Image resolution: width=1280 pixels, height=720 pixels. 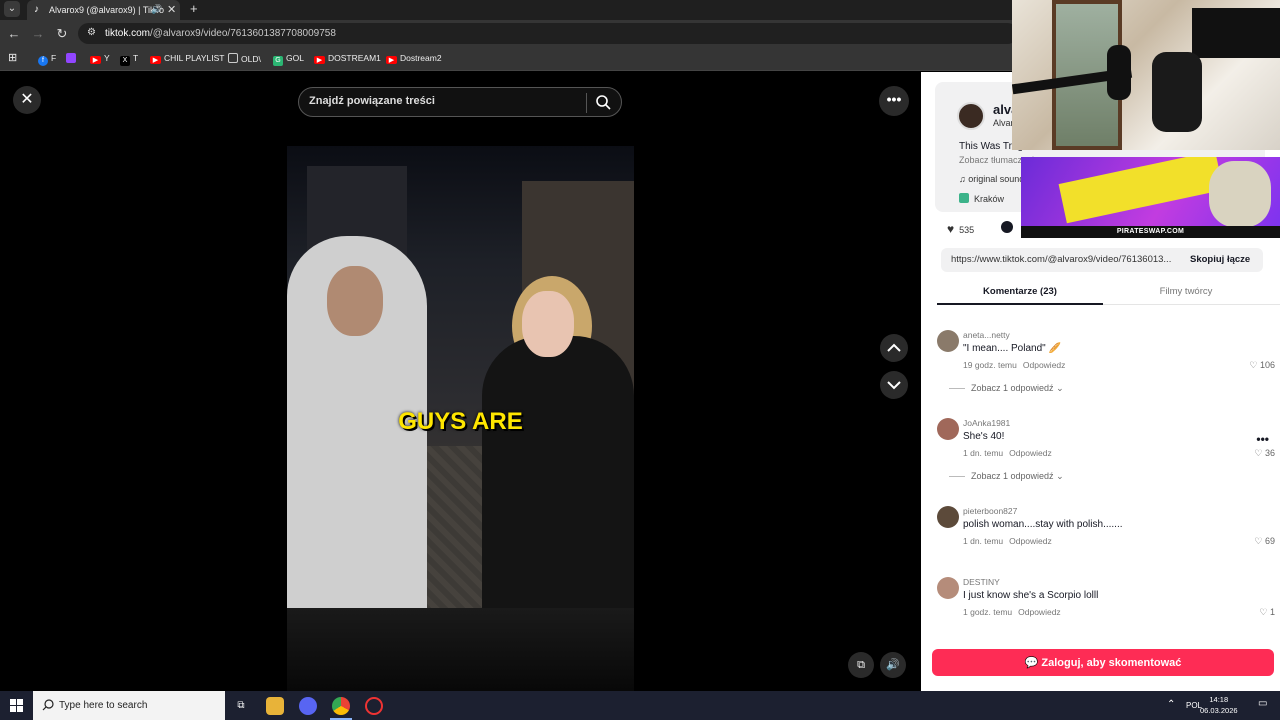 What do you see at coordinates (1264, 541) in the screenshot?
I see `comment-like-button: ♡ 69` at bounding box center [1264, 541].